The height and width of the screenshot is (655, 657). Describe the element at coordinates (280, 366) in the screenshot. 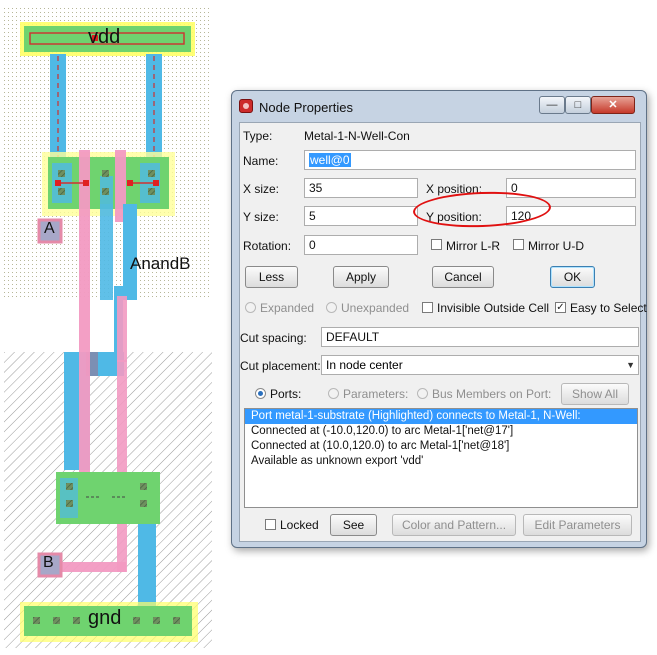

I see `cut-placement-label: Cut placement:` at that location.